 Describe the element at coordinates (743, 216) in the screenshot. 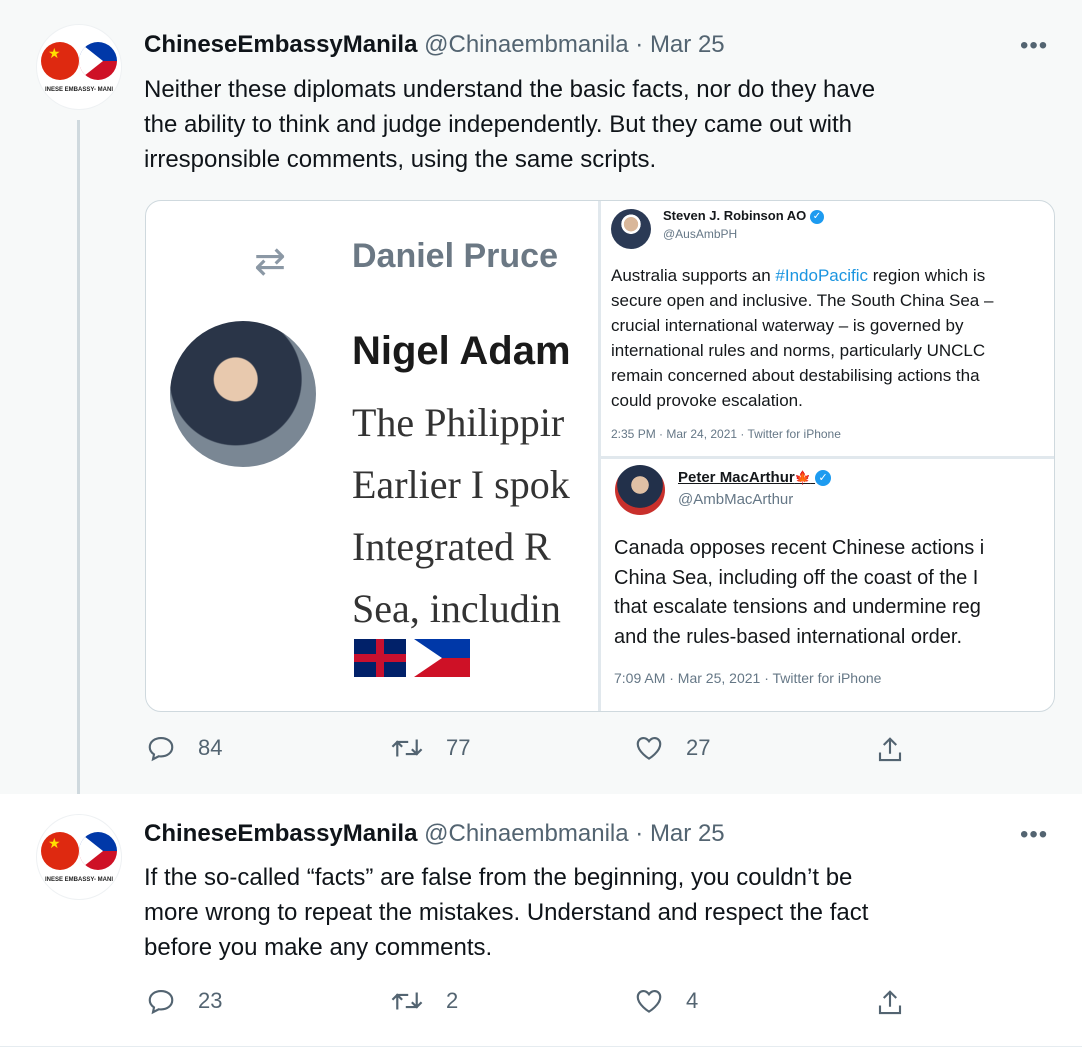

I see `embedded-author-name: Steven J. Robinson AO ✓` at that location.